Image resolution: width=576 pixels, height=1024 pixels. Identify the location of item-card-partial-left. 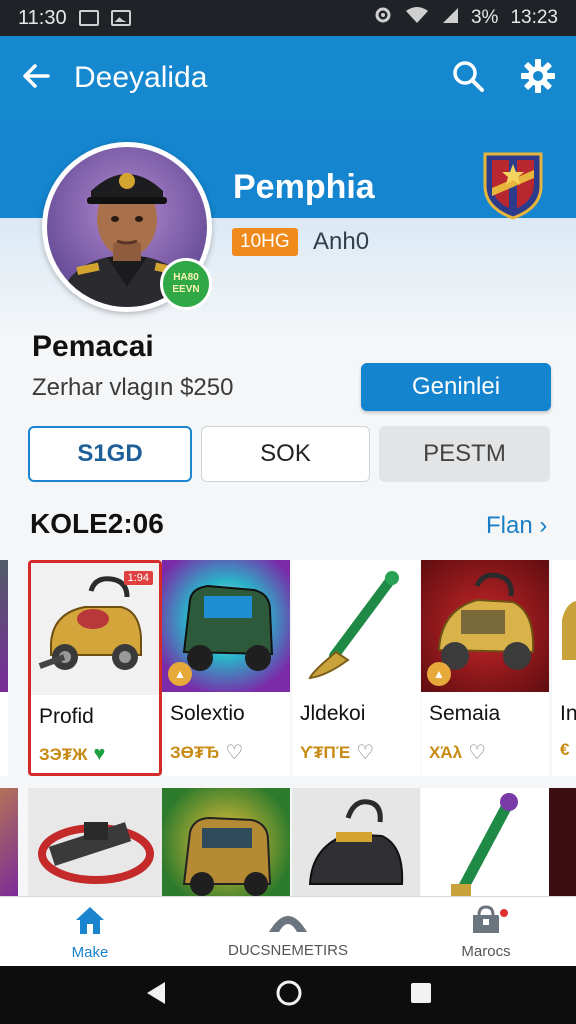
(4, 668).